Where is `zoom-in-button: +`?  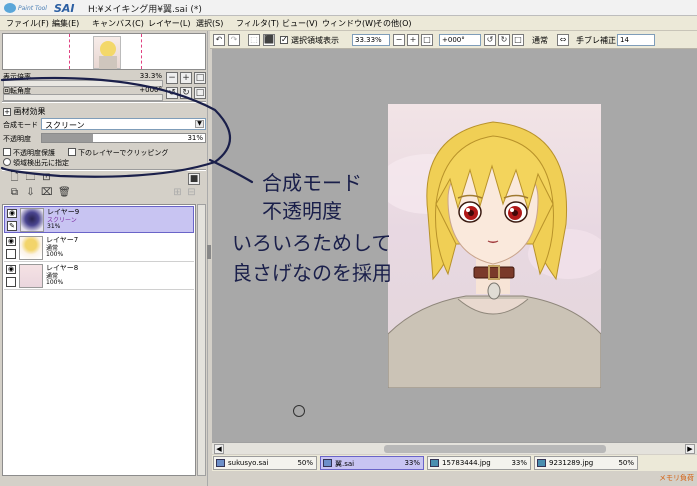
zoom-in-button: + is located at coordinates (186, 78).